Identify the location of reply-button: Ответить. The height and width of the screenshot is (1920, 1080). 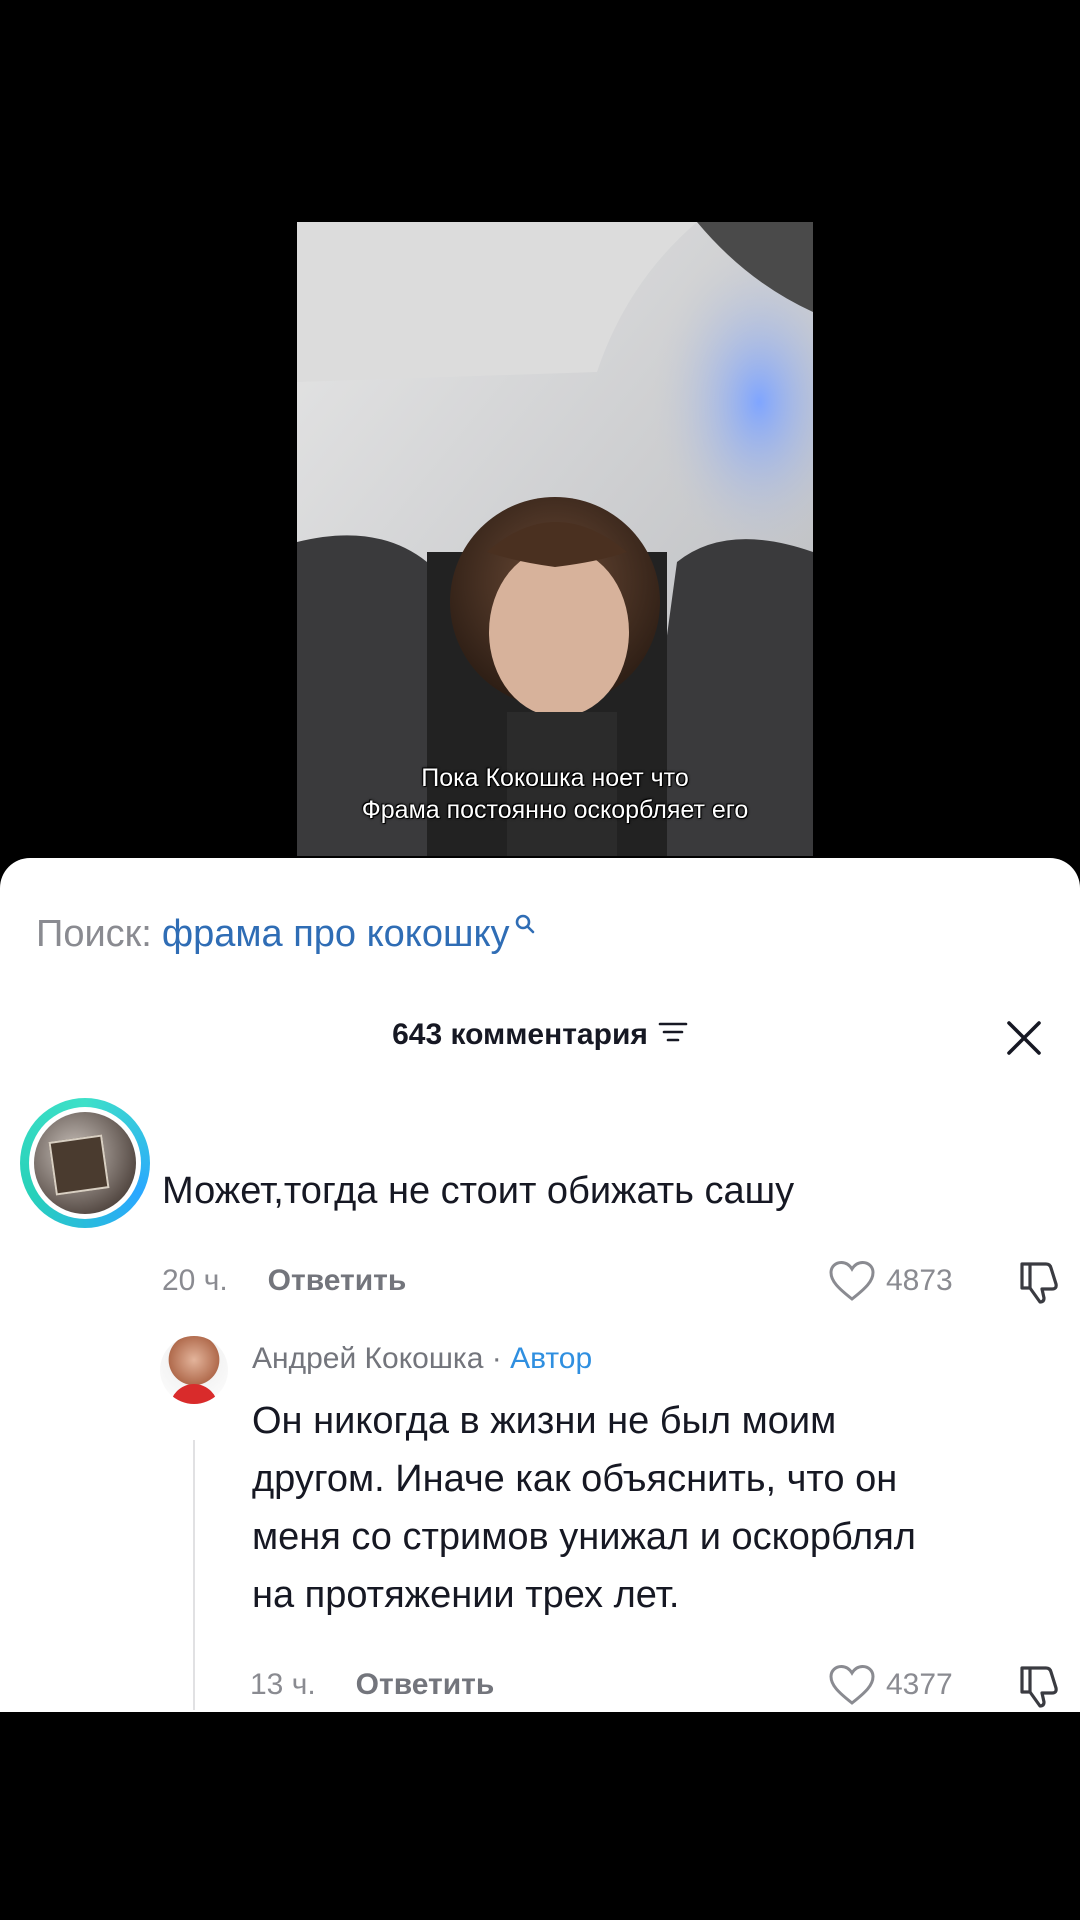
(337, 1281).